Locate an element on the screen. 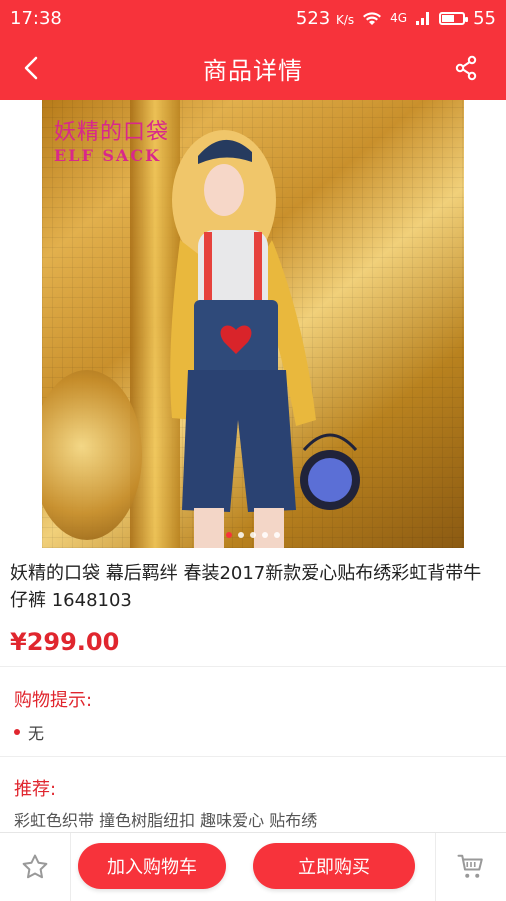 The image size is (506, 901). top-bar: 17:38 523 K/s 4G 55 商品详情 is located at coordinates (253, 50).